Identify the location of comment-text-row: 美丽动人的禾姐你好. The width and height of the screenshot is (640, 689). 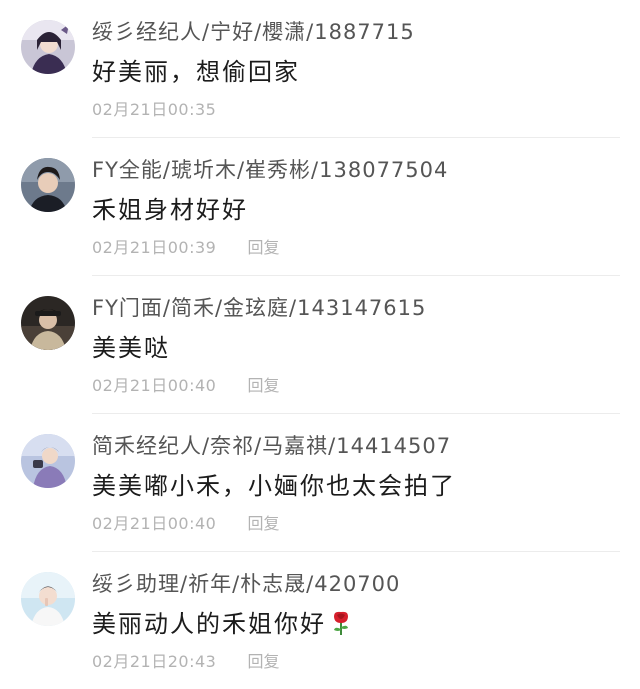
(222, 623).